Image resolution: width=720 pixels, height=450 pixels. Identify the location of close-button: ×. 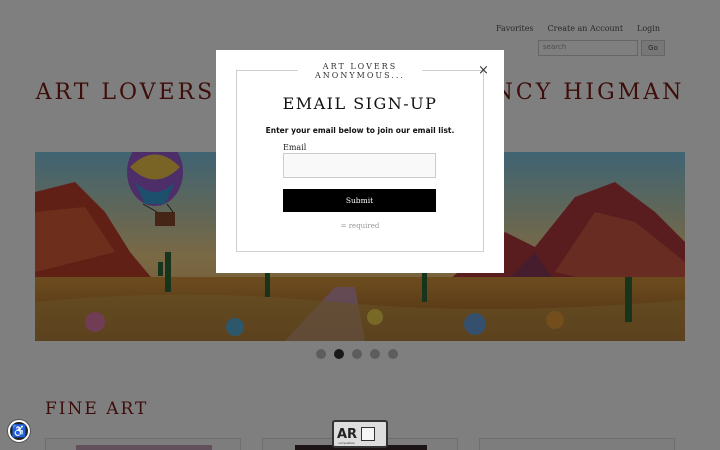
(483, 70).